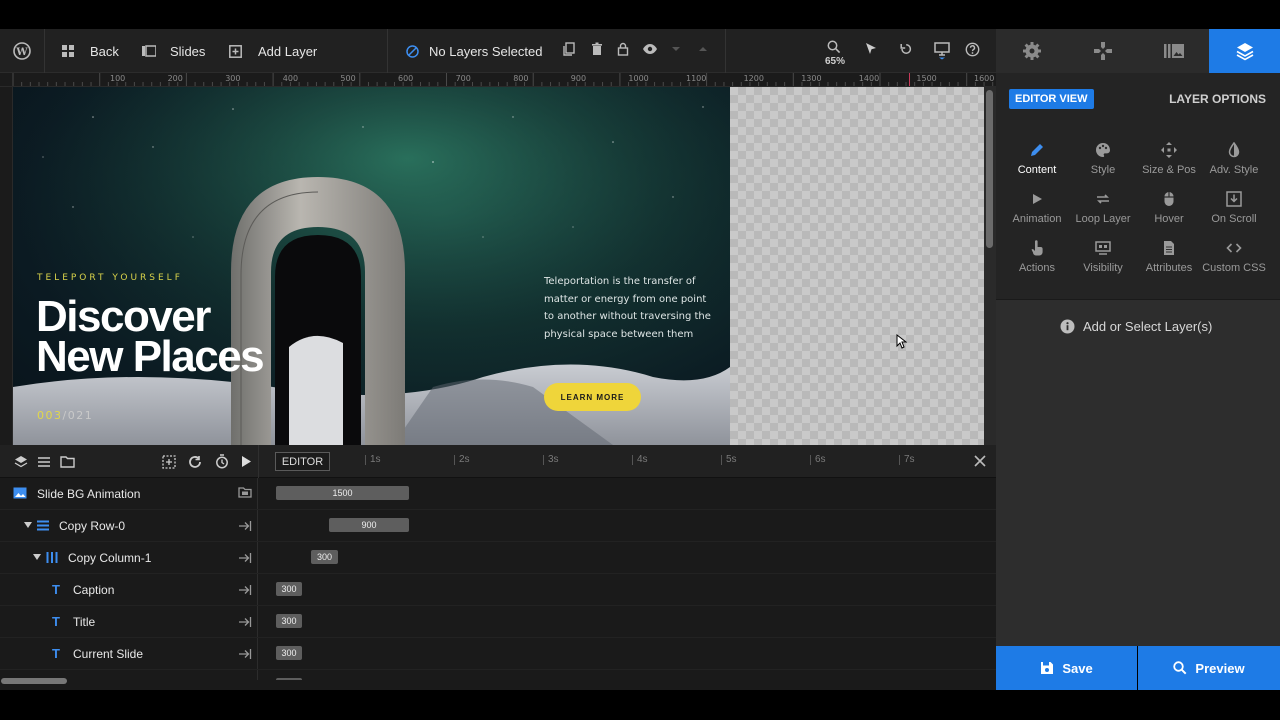 The image size is (1280, 720). What do you see at coordinates (412, 51) in the screenshot?
I see `no-selection-icon` at bounding box center [412, 51].